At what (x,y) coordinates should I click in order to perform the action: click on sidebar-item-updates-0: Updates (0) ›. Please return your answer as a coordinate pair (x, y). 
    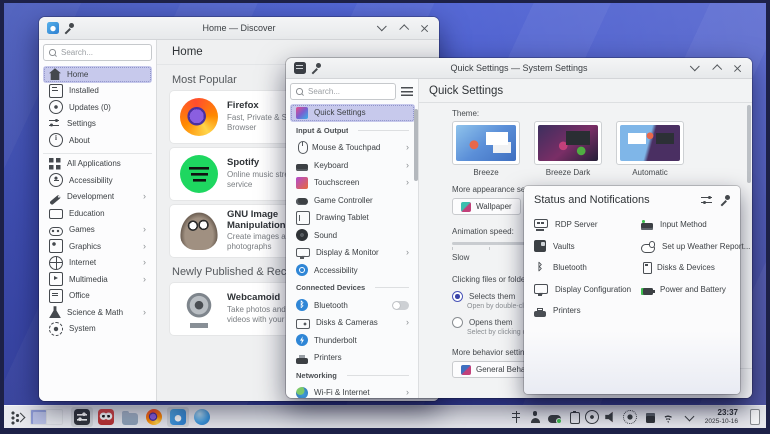
    Looking at the image, I should click on (97, 107).